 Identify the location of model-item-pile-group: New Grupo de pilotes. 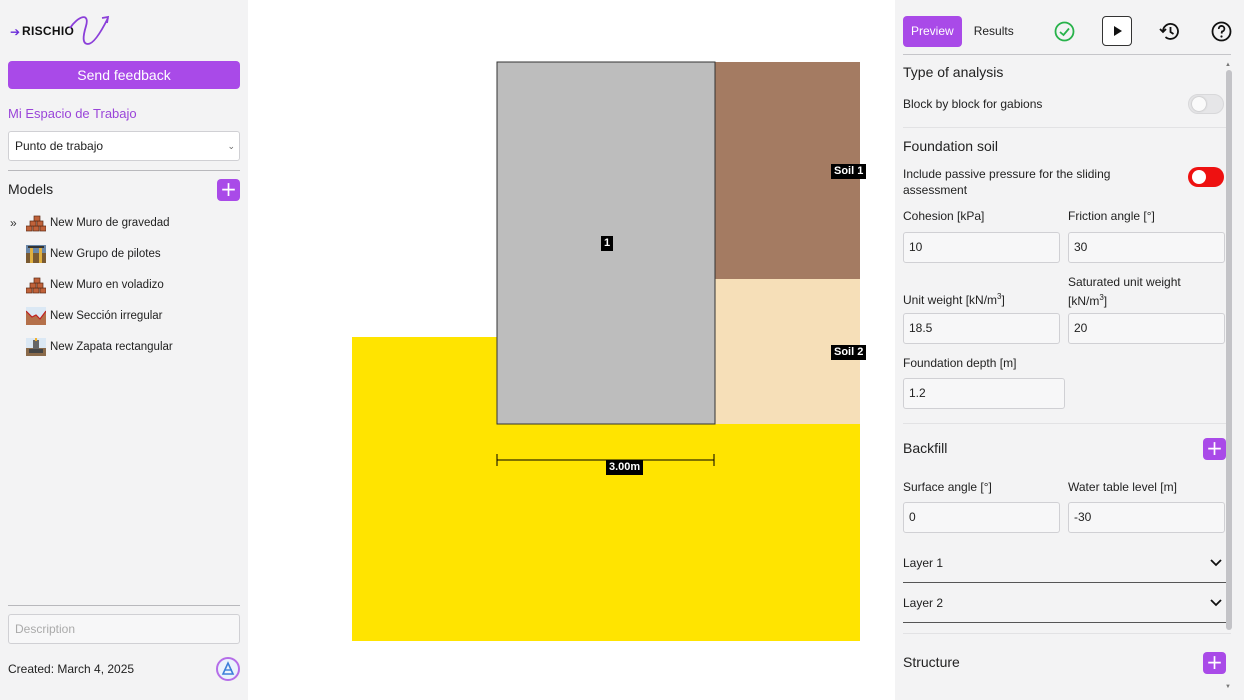
(124, 253).